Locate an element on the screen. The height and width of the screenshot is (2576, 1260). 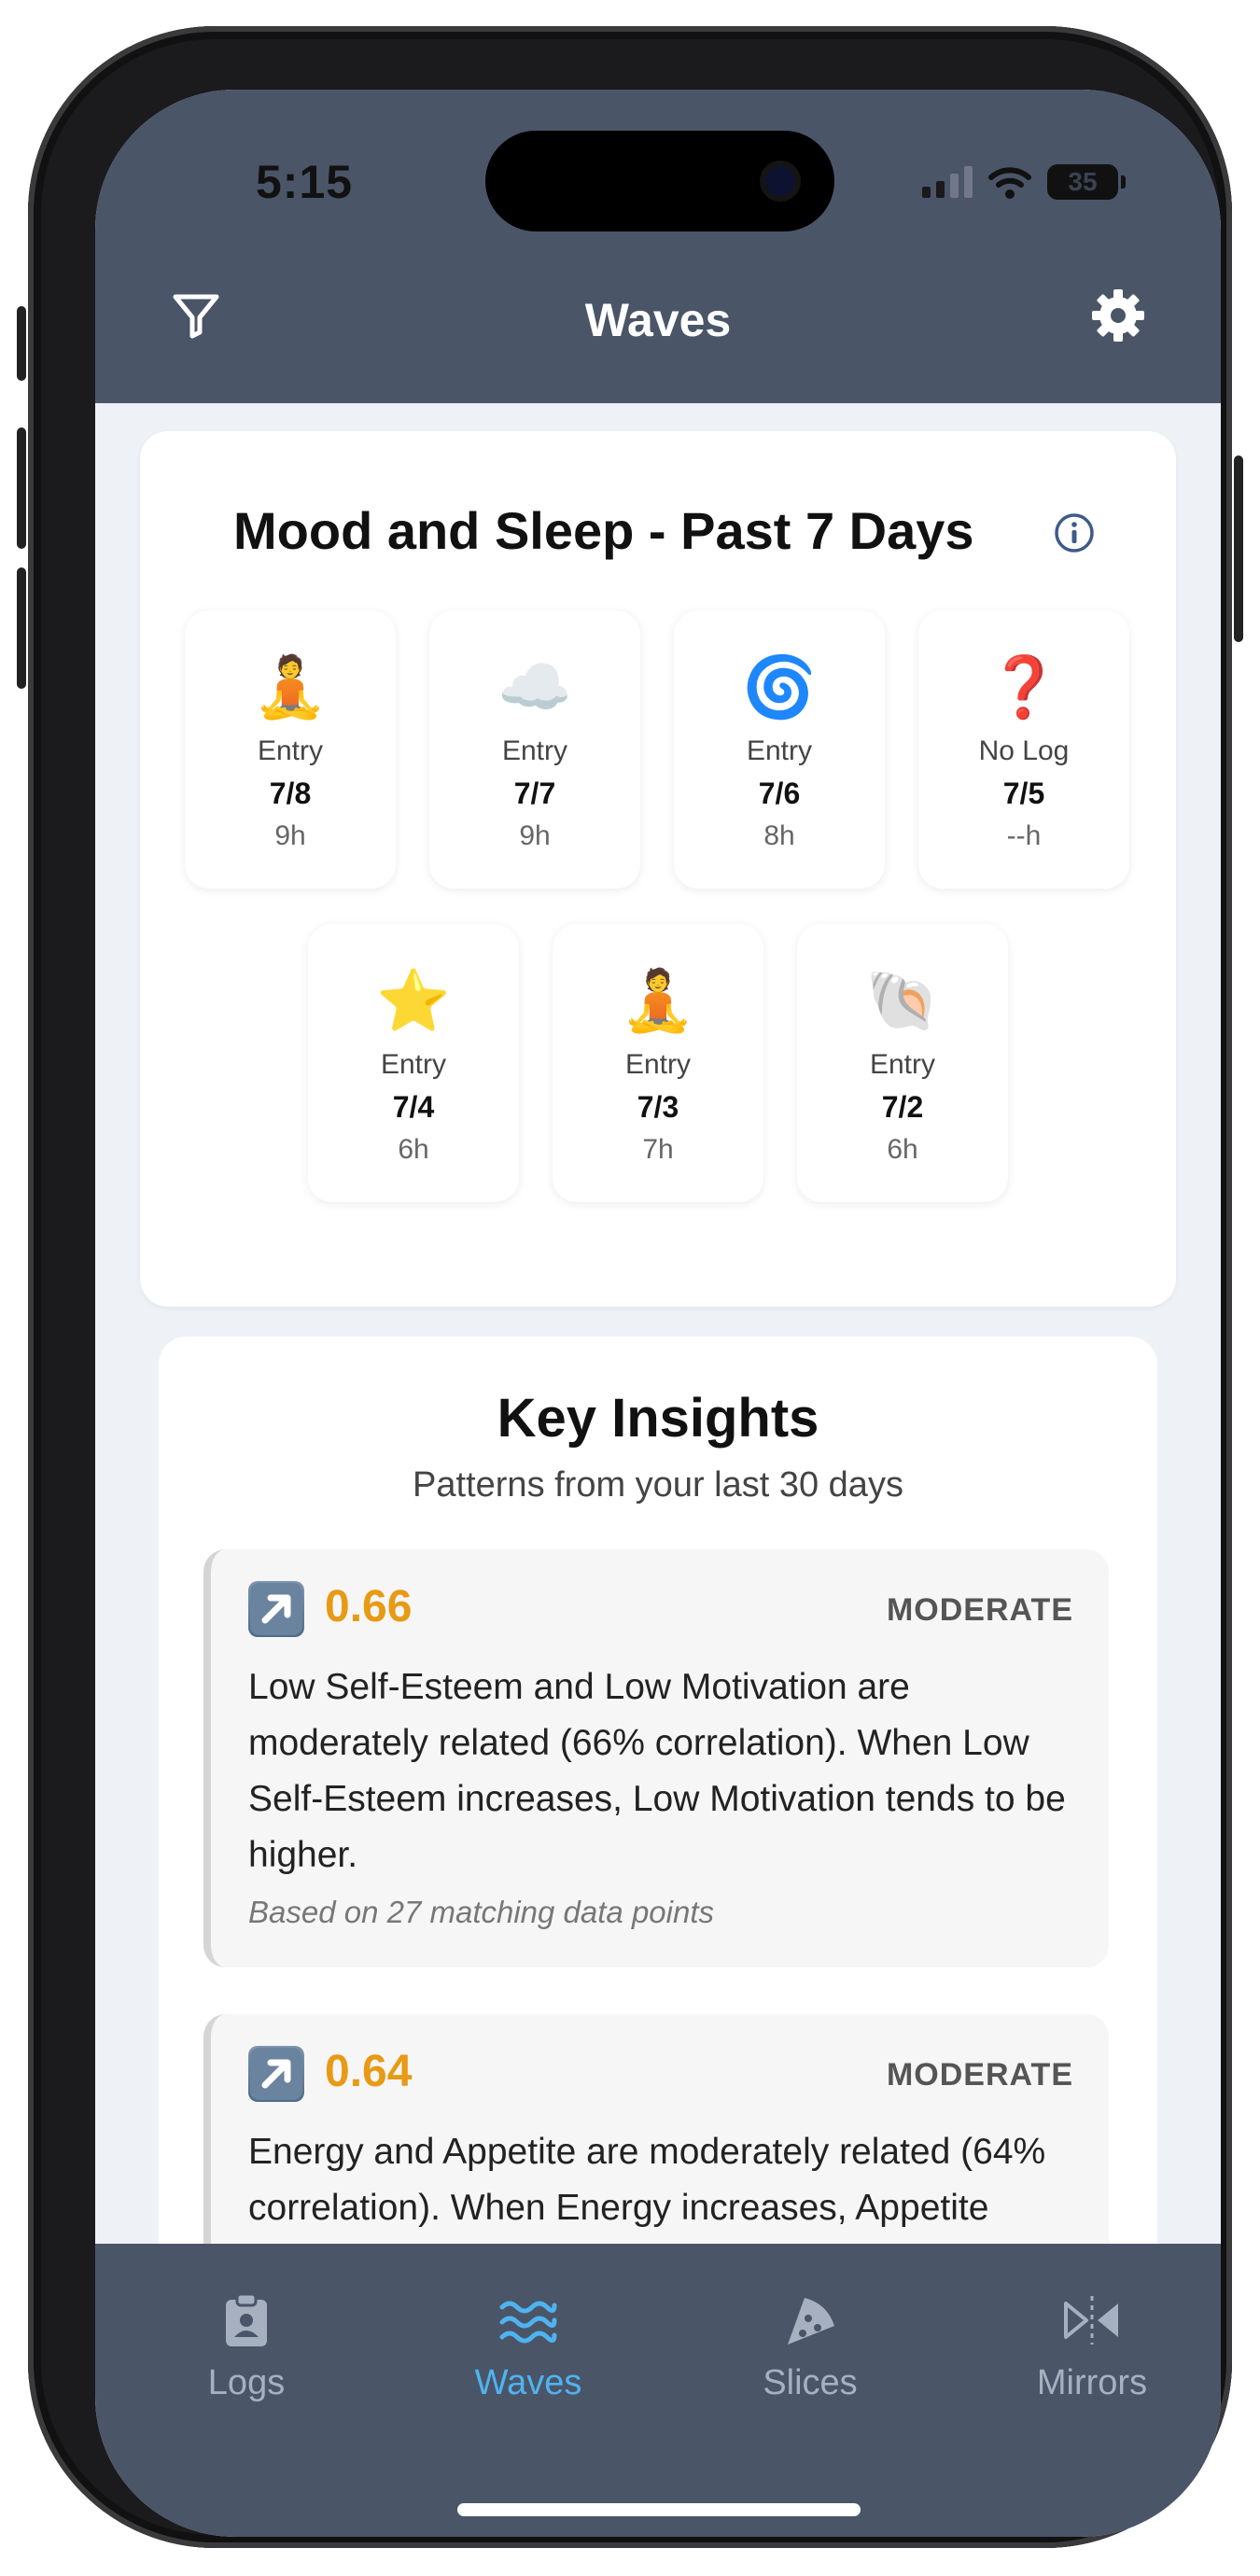
signal-icon is located at coordinates (947, 182).